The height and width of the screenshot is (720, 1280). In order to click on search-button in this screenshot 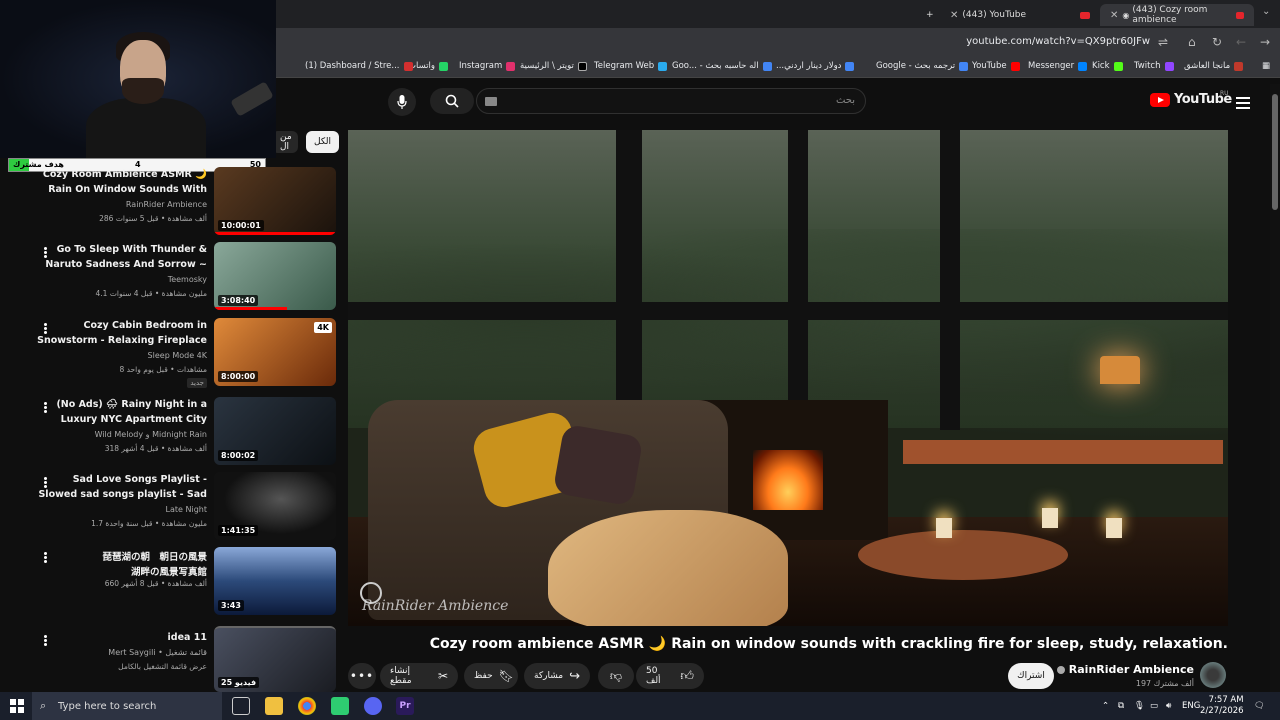, I will do `click(452, 101)`.